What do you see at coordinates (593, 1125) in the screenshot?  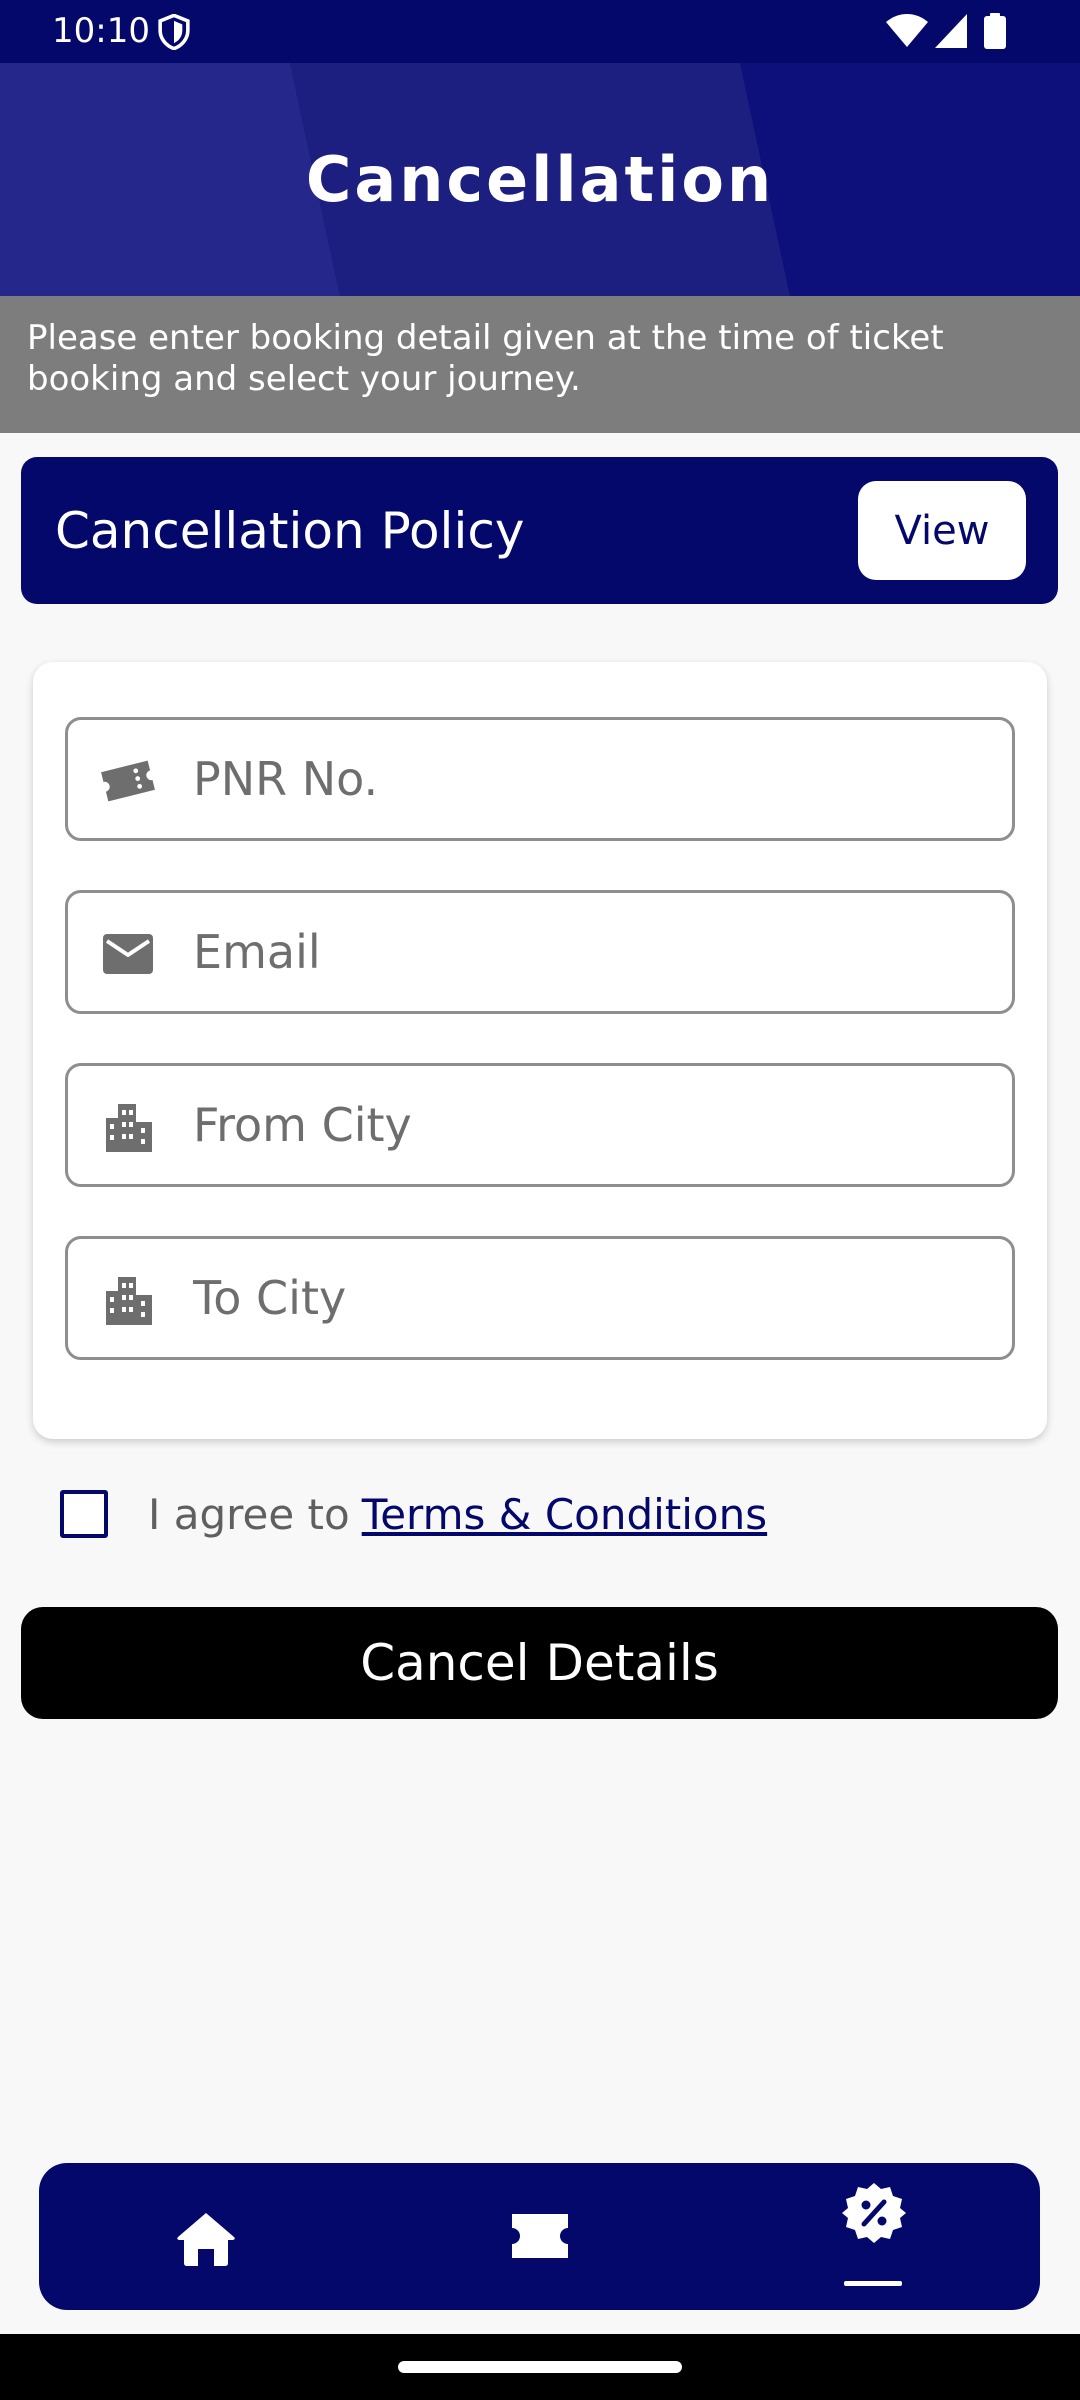 I see `from-city-input` at bounding box center [593, 1125].